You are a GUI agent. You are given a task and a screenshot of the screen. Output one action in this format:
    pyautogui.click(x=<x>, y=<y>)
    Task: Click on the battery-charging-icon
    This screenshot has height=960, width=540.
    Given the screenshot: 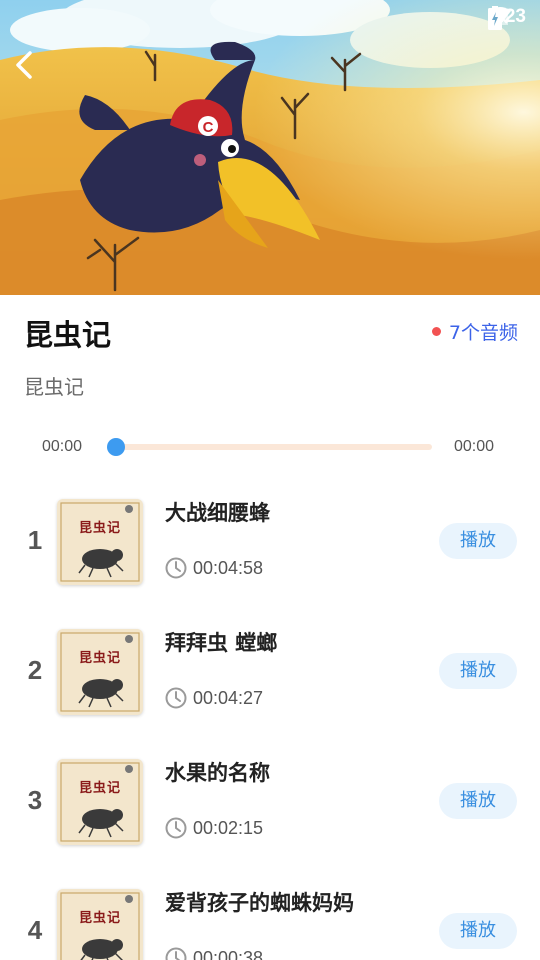 What is the action you would take?
    pyautogui.click(x=494, y=18)
    